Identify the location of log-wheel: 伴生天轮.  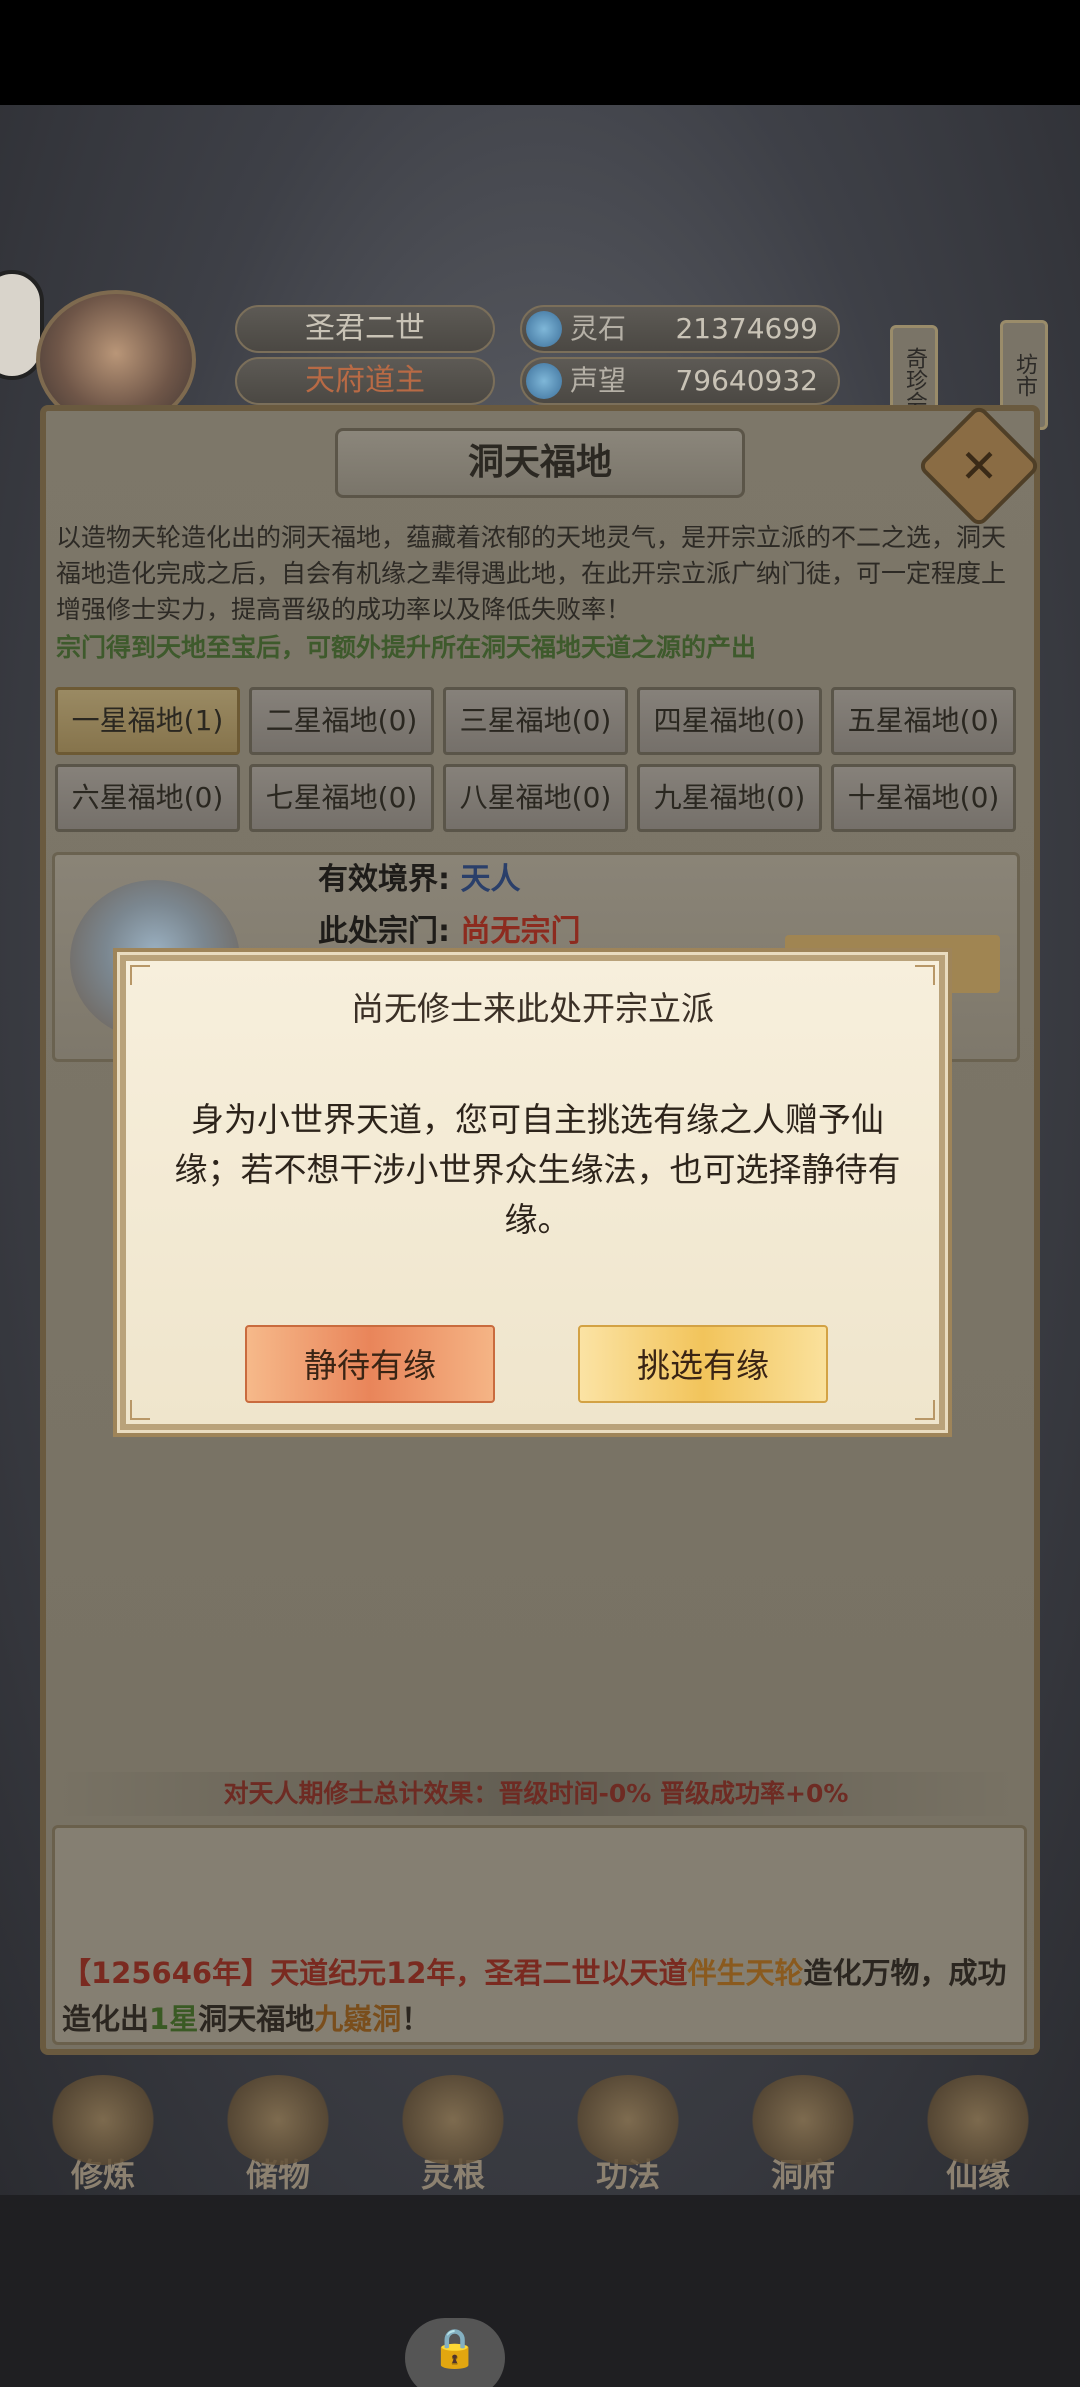
(745, 1973).